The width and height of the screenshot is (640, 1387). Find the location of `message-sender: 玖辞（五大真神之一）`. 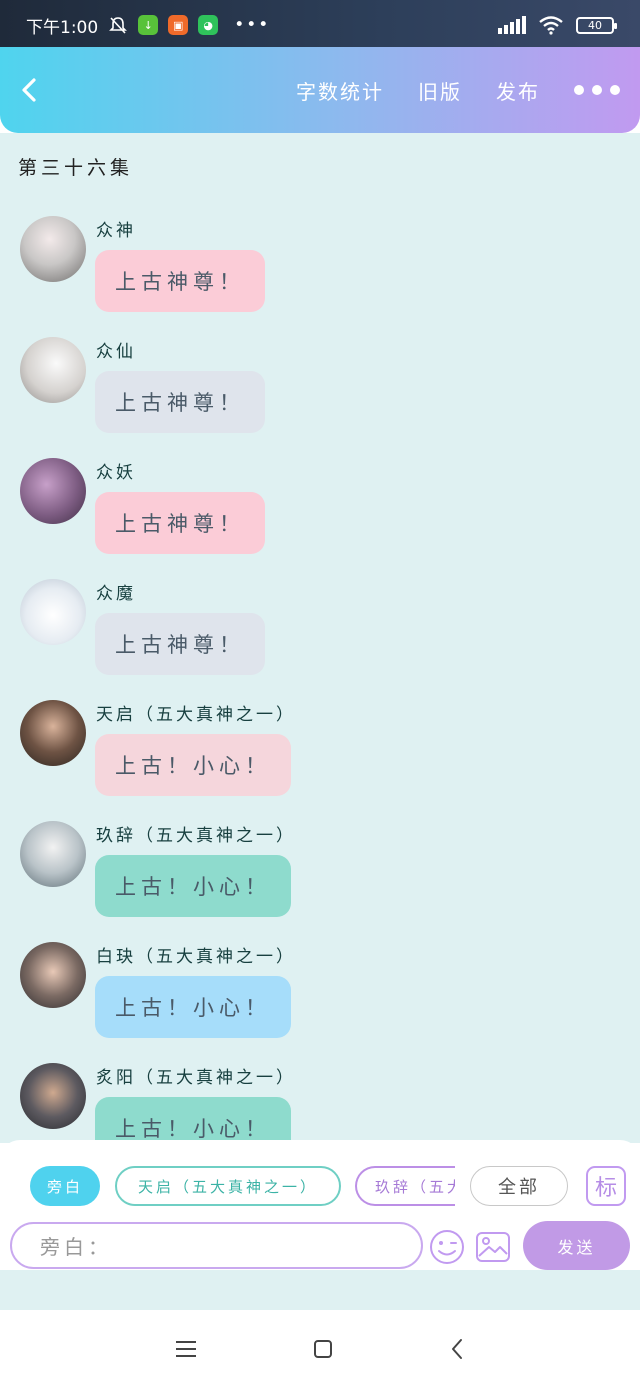

message-sender: 玖辞（五大真神之一） is located at coordinates (196, 836).